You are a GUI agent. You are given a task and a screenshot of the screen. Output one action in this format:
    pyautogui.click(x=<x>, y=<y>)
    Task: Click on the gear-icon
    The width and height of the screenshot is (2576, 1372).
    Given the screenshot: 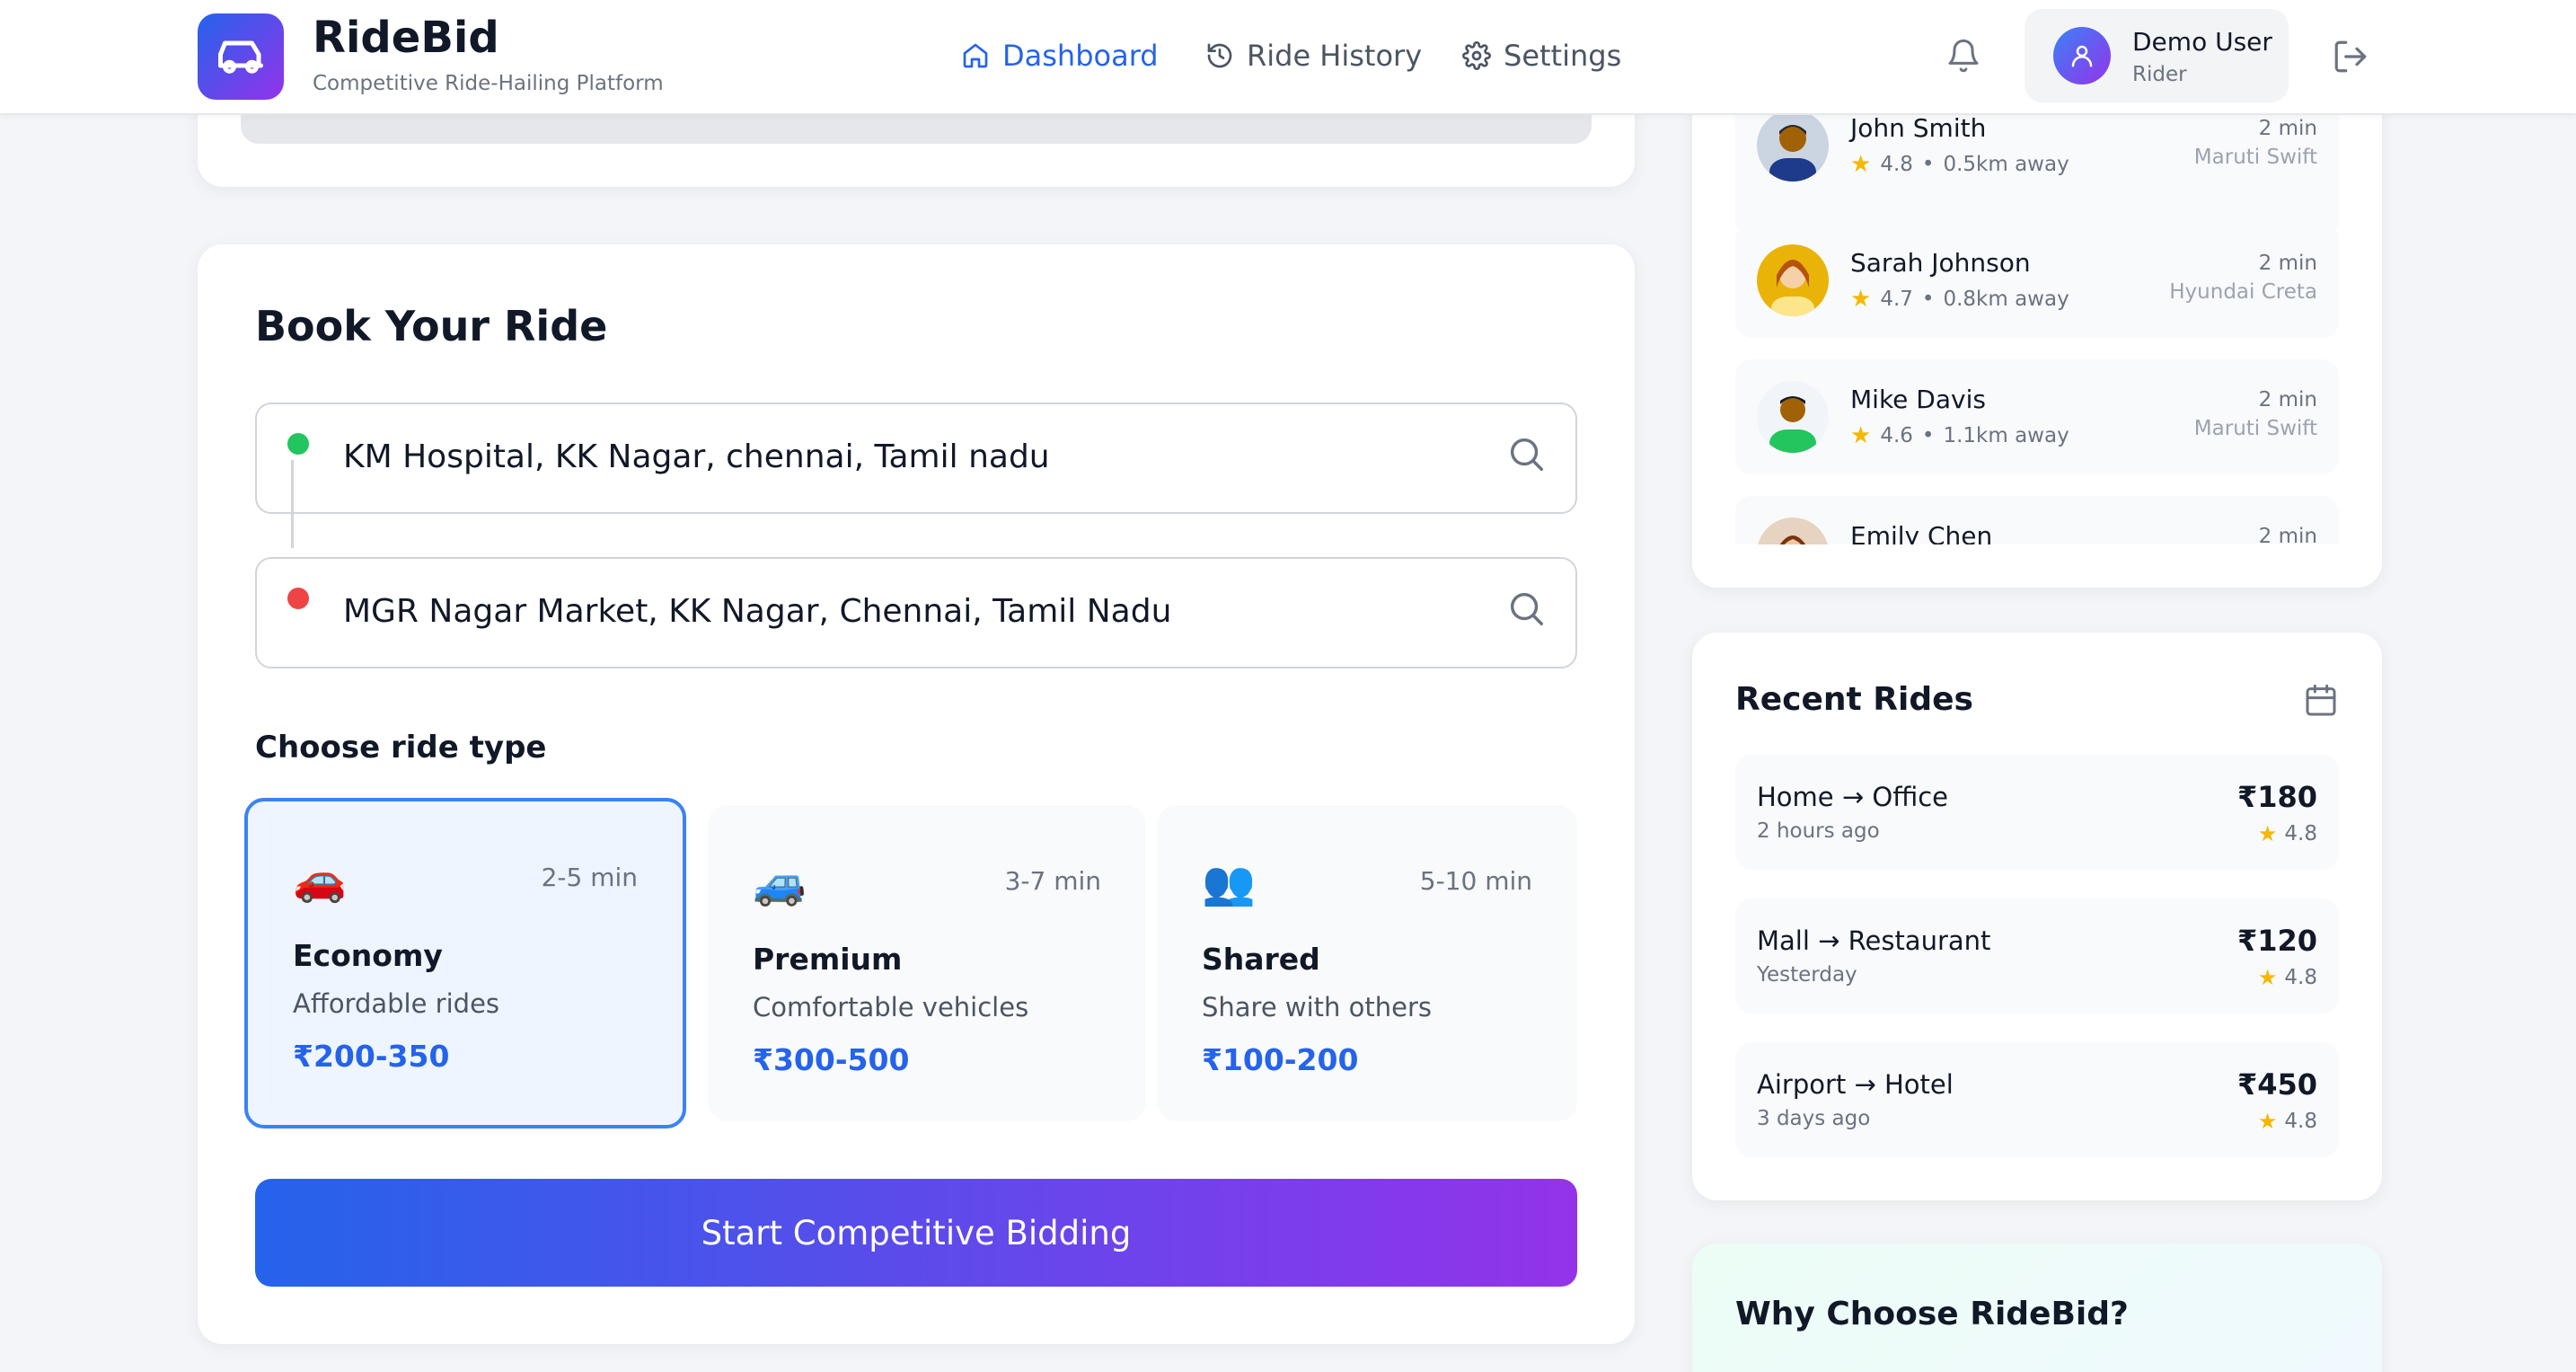 What is the action you would take?
    pyautogui.click(x=1476, y=56)
    